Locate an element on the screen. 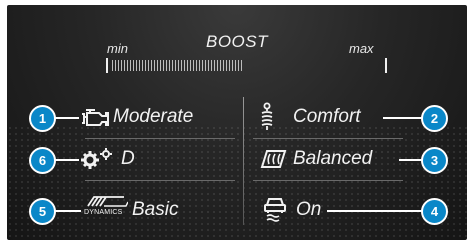 The image size is (473, 244). boost-gauge is located at coordinates (246, 65).